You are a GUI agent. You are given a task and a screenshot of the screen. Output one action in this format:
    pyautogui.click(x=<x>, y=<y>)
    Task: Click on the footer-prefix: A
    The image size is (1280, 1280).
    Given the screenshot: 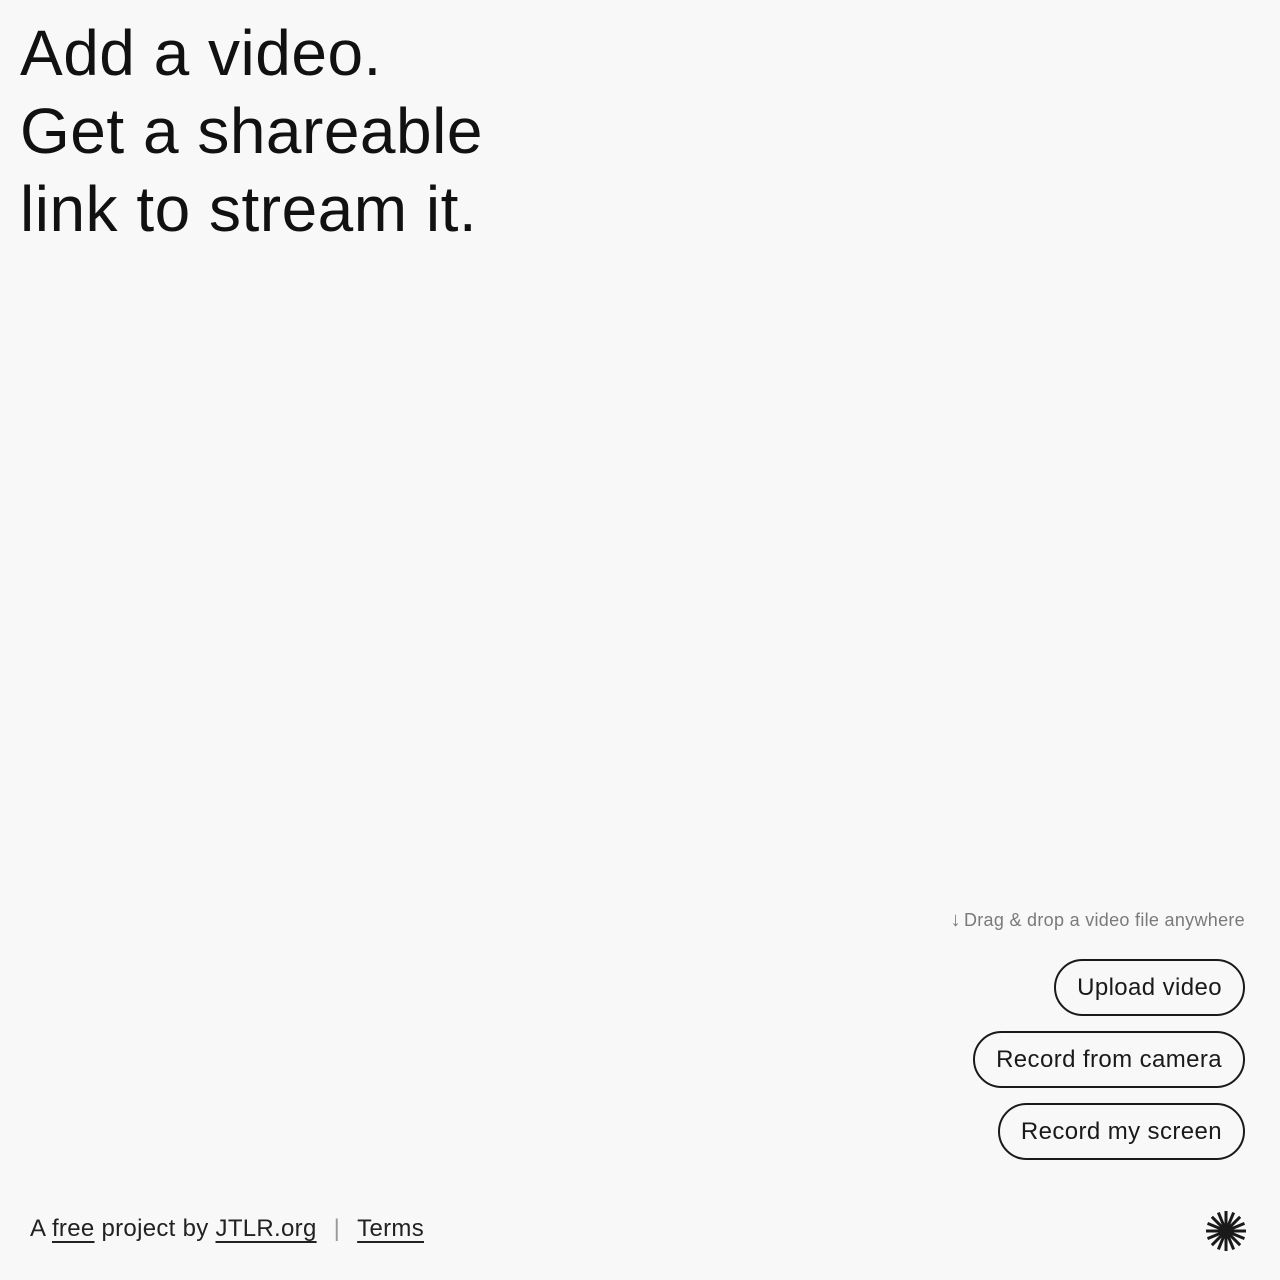 What is the action you would take?
    pyautogui.click(x=37, y=1228)
    